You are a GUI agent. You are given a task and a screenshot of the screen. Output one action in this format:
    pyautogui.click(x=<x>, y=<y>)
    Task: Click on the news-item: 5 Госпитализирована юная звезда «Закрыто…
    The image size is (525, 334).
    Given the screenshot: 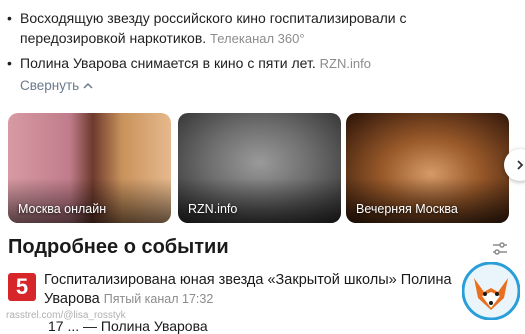 What is the action you would take?
    pyautogui.click(x=266, y=289)
    